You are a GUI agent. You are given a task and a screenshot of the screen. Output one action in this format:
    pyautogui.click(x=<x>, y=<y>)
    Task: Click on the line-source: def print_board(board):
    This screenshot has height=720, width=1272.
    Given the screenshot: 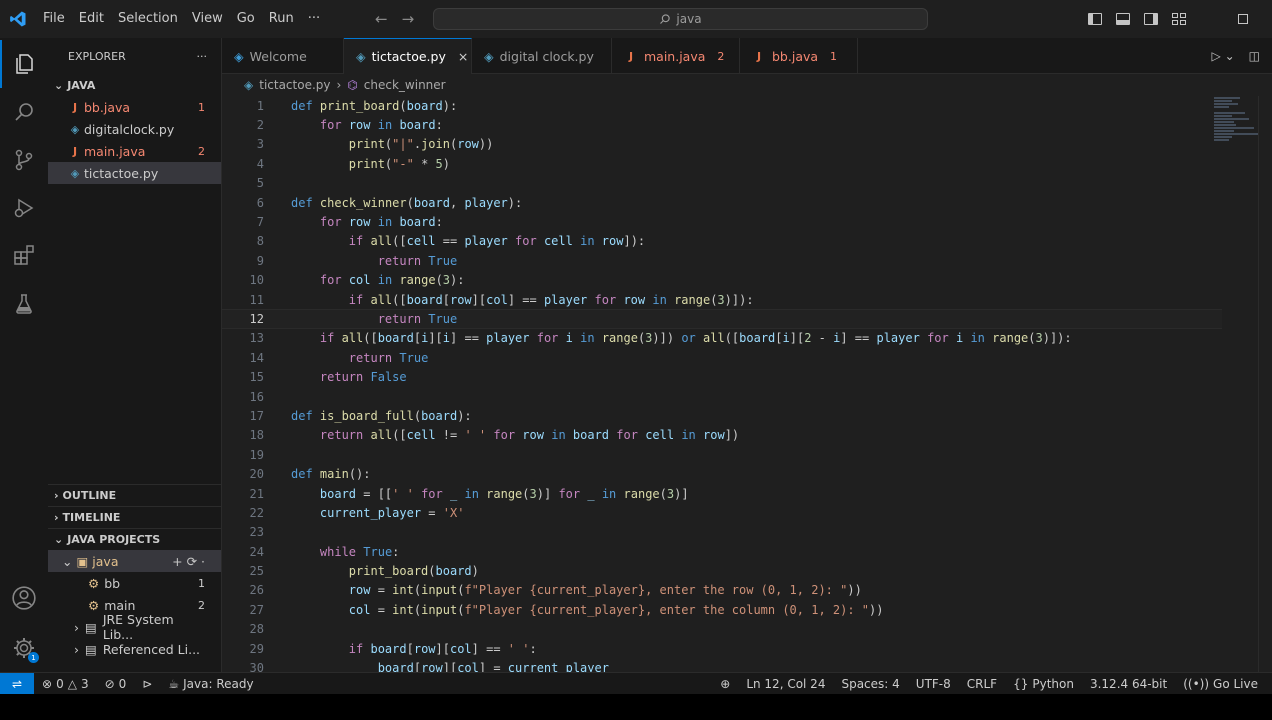 What is the action you would take?
    pyautogui.click(x=374, y=105)
    